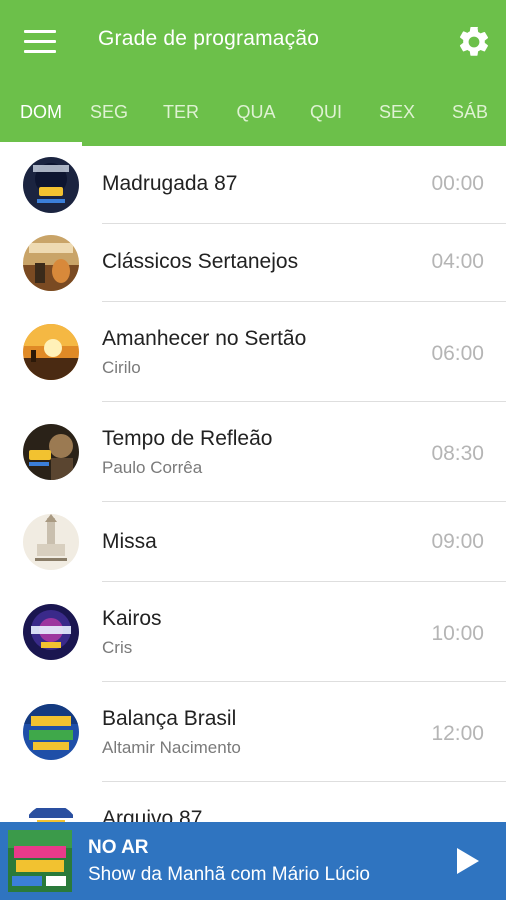  Describe the element at coordinates (470, 115) in the screenshot. I see `tab-sab: SÁB` at that location.